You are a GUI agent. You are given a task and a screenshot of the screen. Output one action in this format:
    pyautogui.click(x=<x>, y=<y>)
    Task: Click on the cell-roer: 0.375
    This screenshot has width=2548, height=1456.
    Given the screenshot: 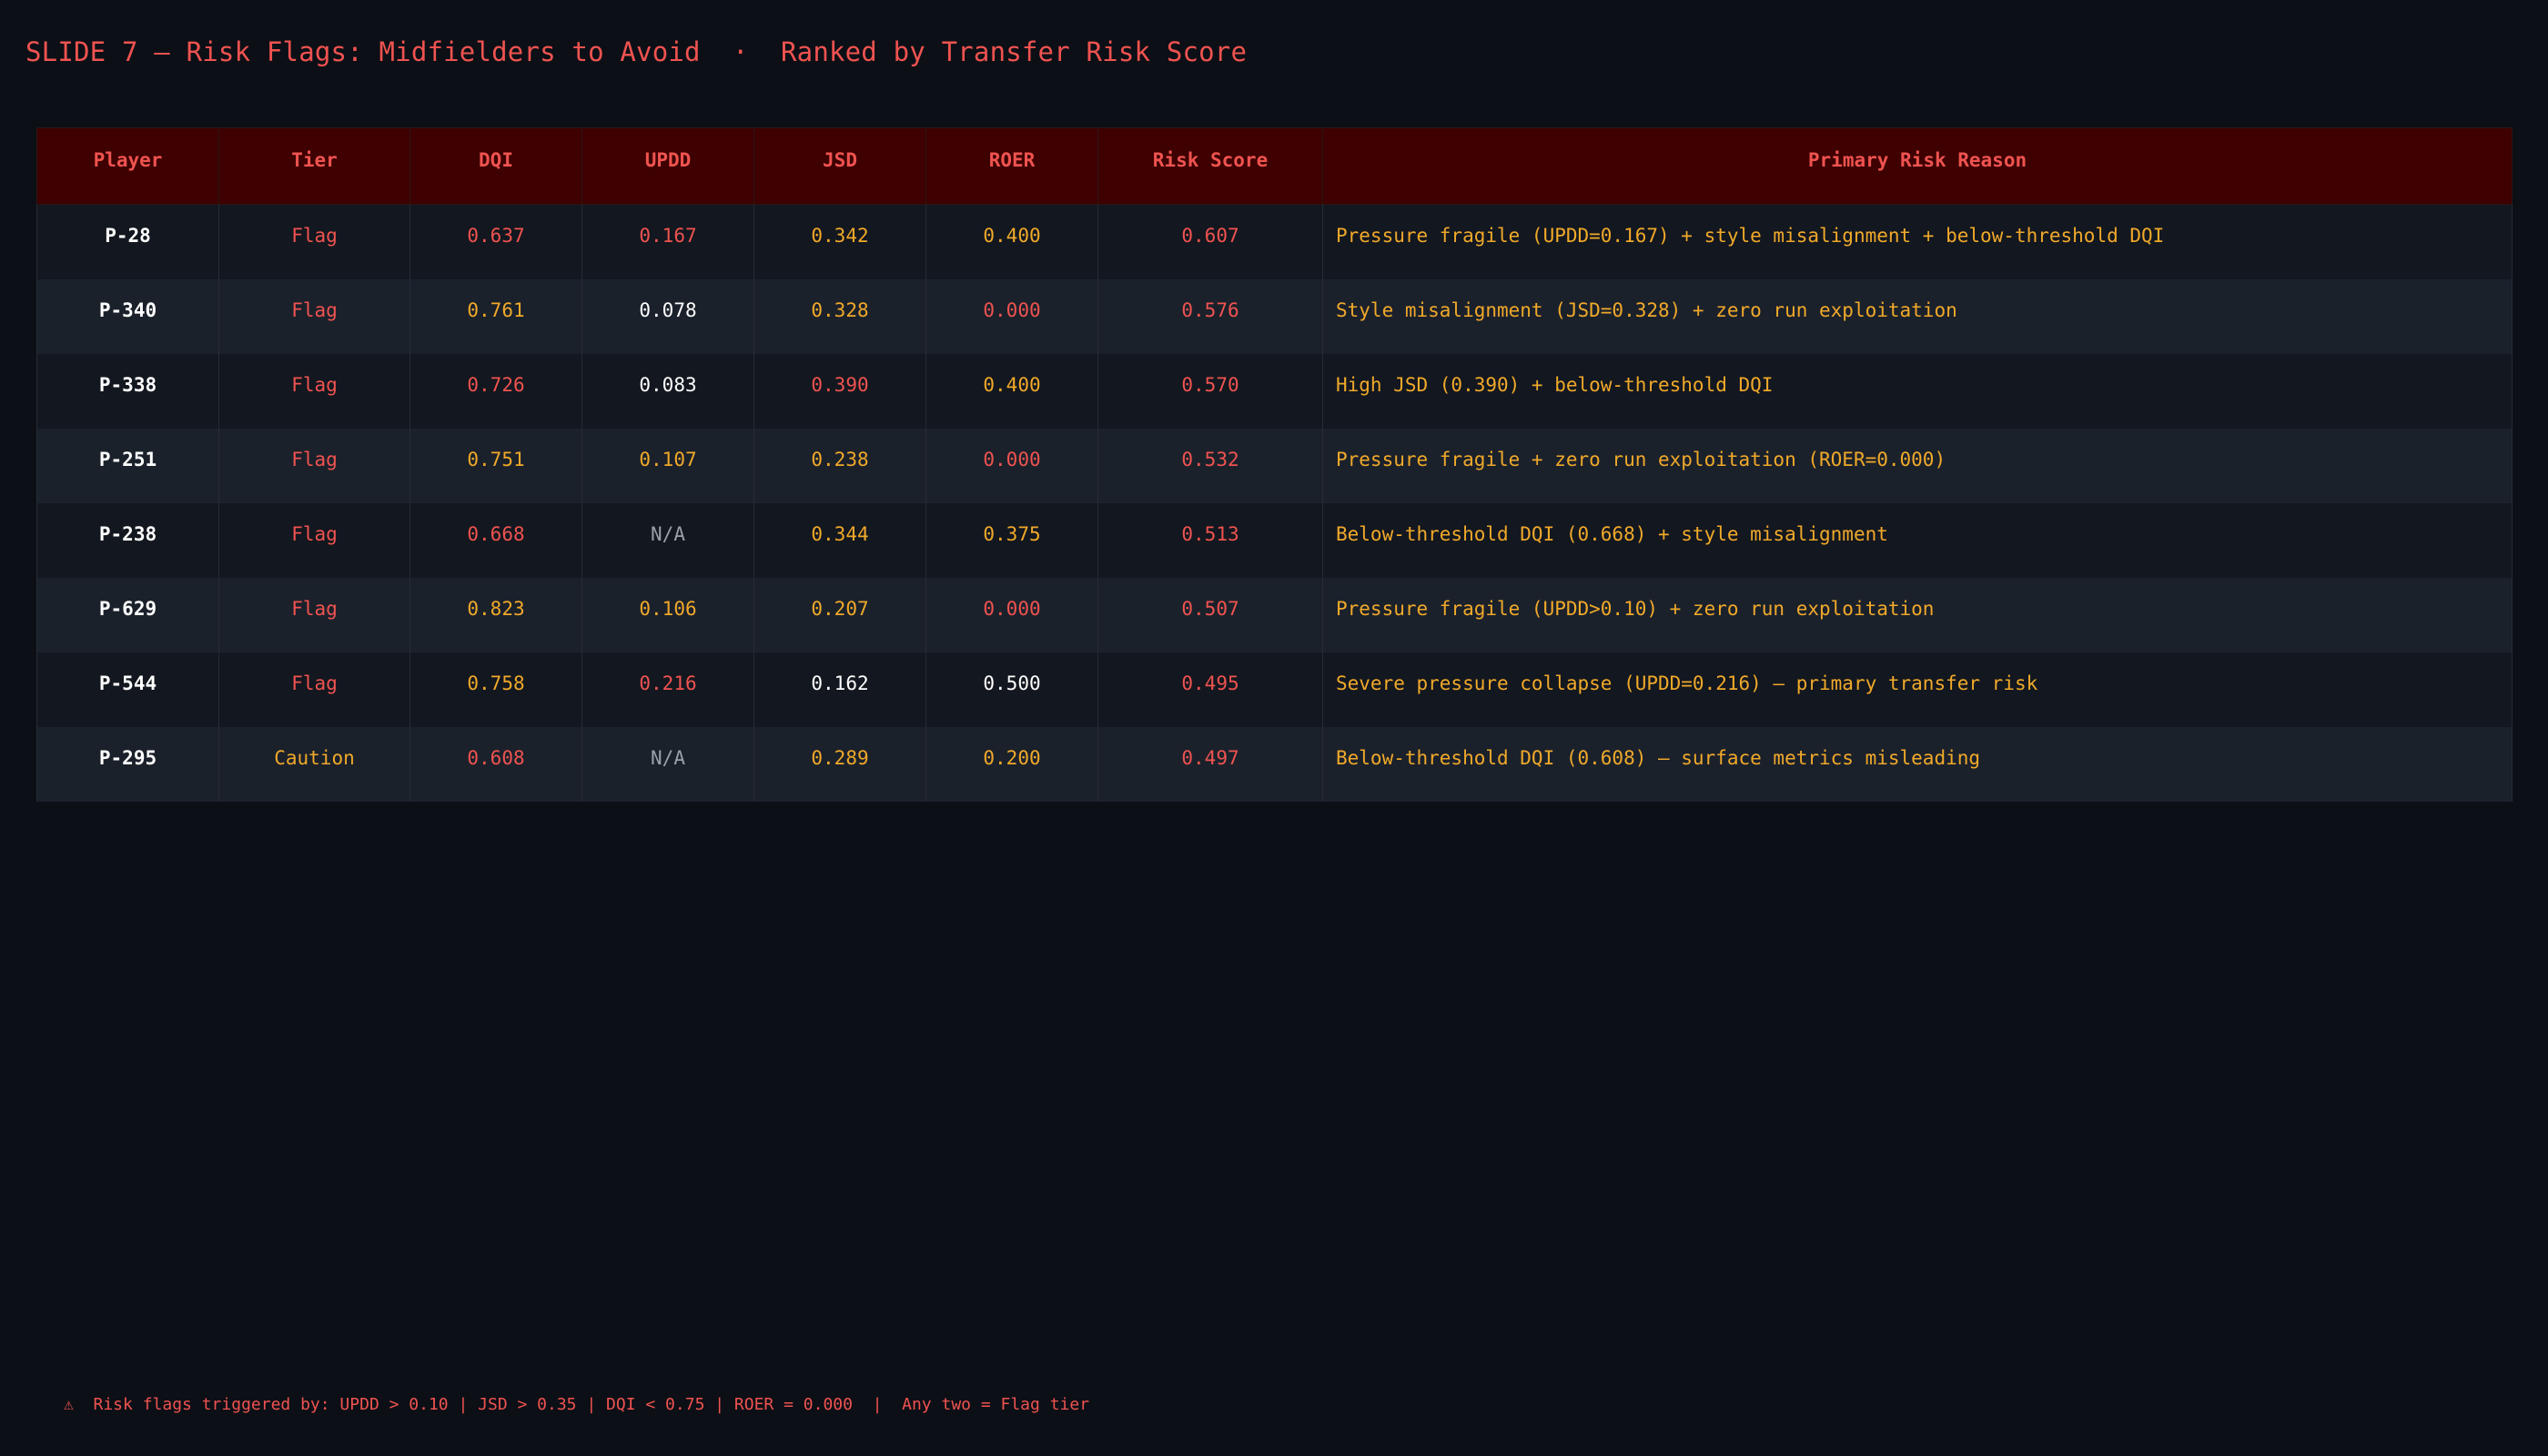 What is the action you would take?
    pyautogui.click(x=1012, y=541)
    